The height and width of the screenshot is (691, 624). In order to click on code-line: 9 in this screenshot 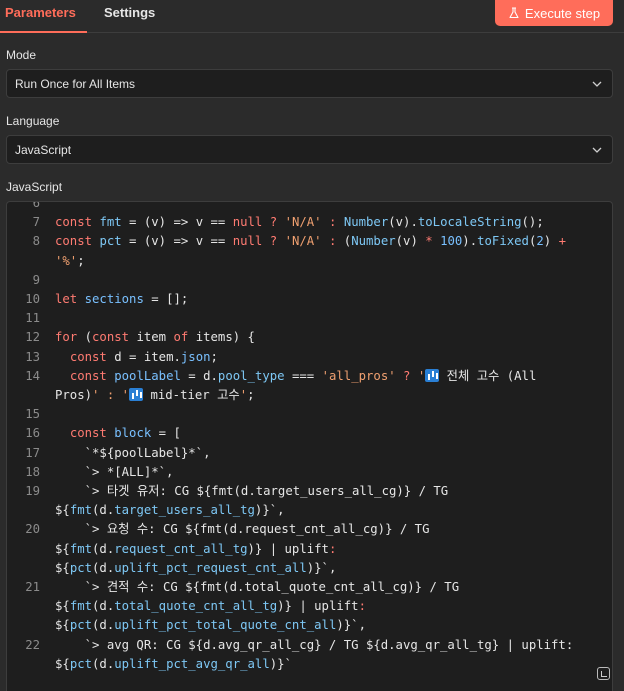, I will do `click(309, 280)`.